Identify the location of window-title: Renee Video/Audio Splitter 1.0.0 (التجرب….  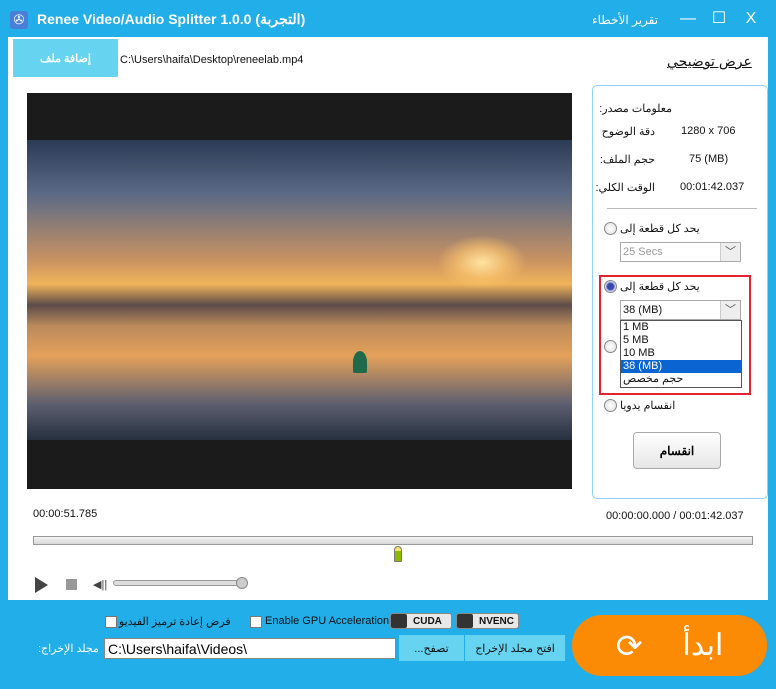
(171, 19).